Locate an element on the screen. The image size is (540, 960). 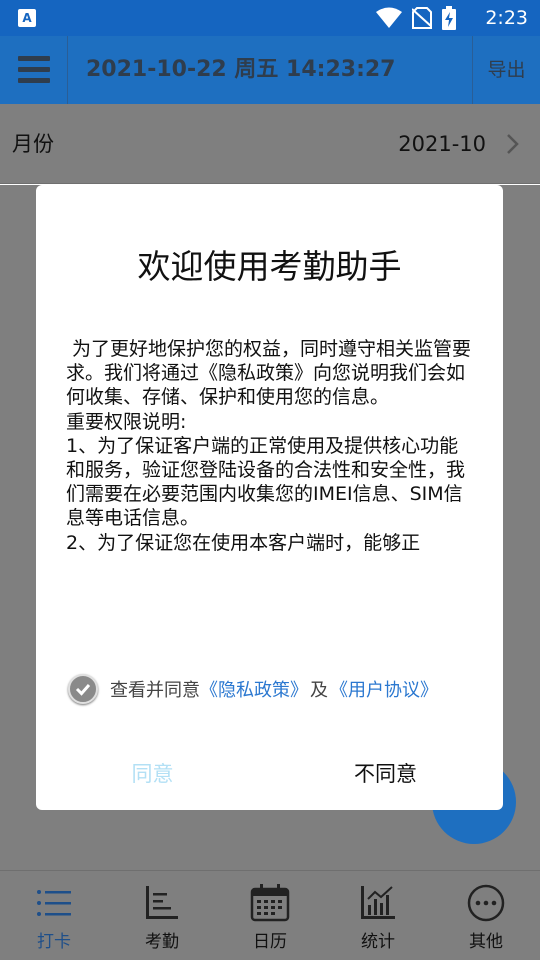
no-sim-icon is located at coordinates (422, 18).